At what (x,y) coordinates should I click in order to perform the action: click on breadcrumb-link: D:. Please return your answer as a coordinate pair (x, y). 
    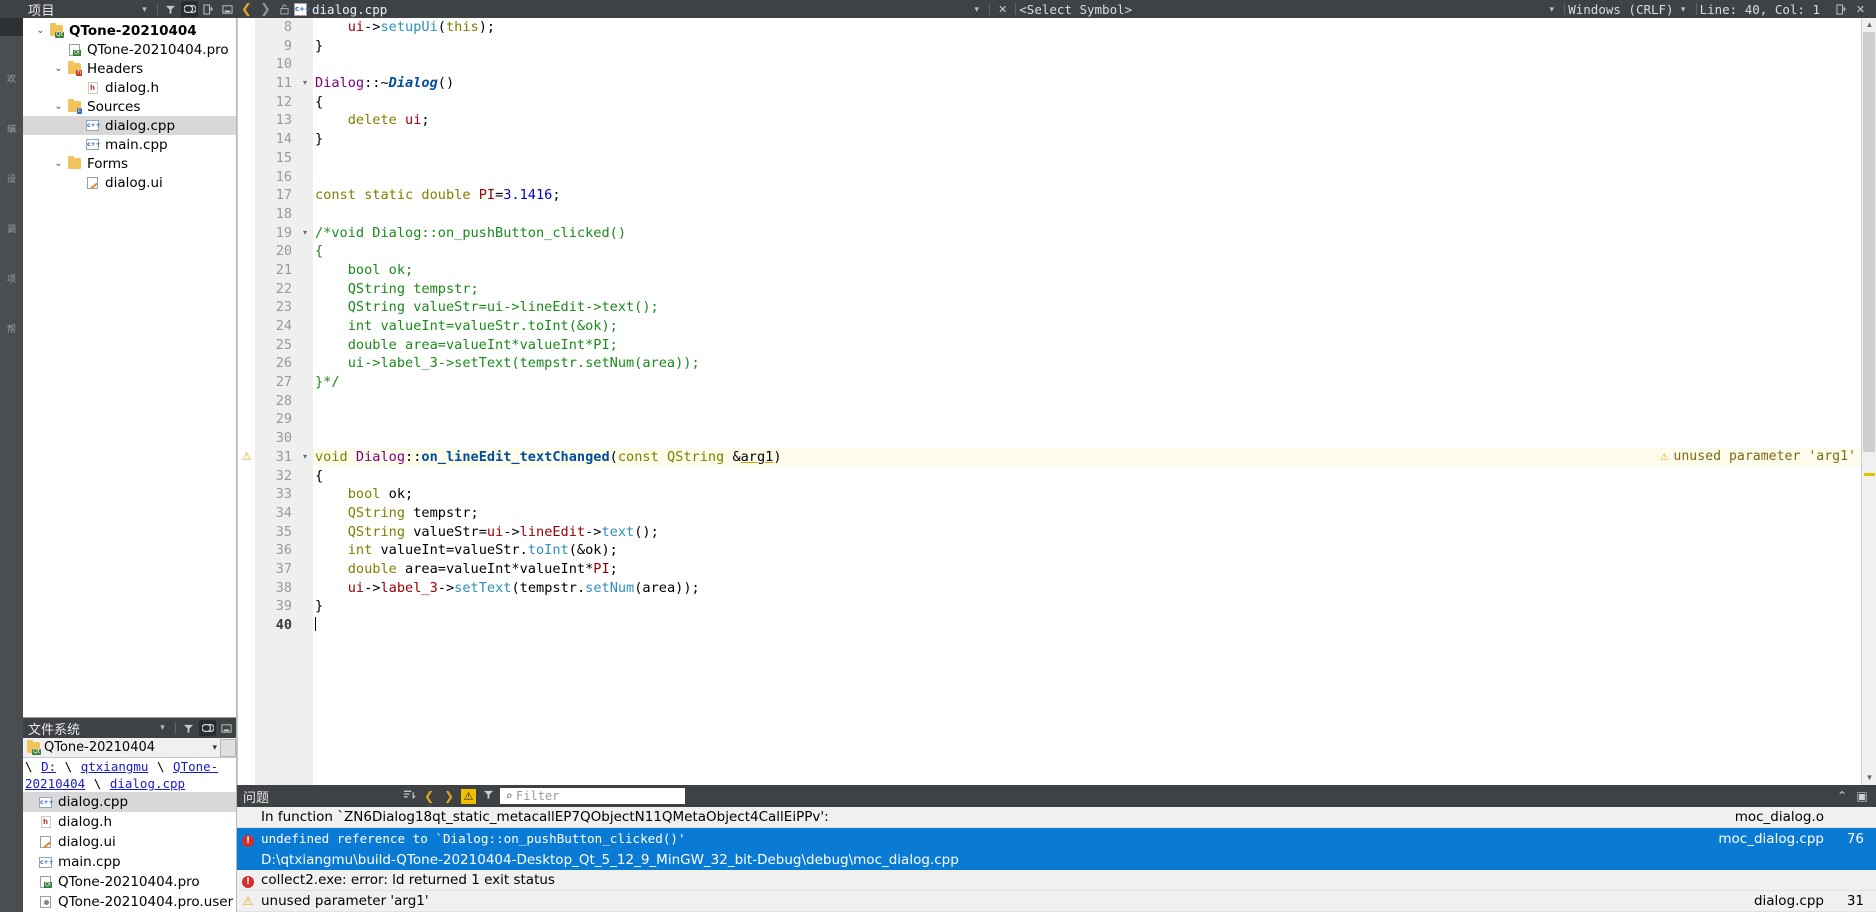
    Looking at the image, I should click on (48, 766).